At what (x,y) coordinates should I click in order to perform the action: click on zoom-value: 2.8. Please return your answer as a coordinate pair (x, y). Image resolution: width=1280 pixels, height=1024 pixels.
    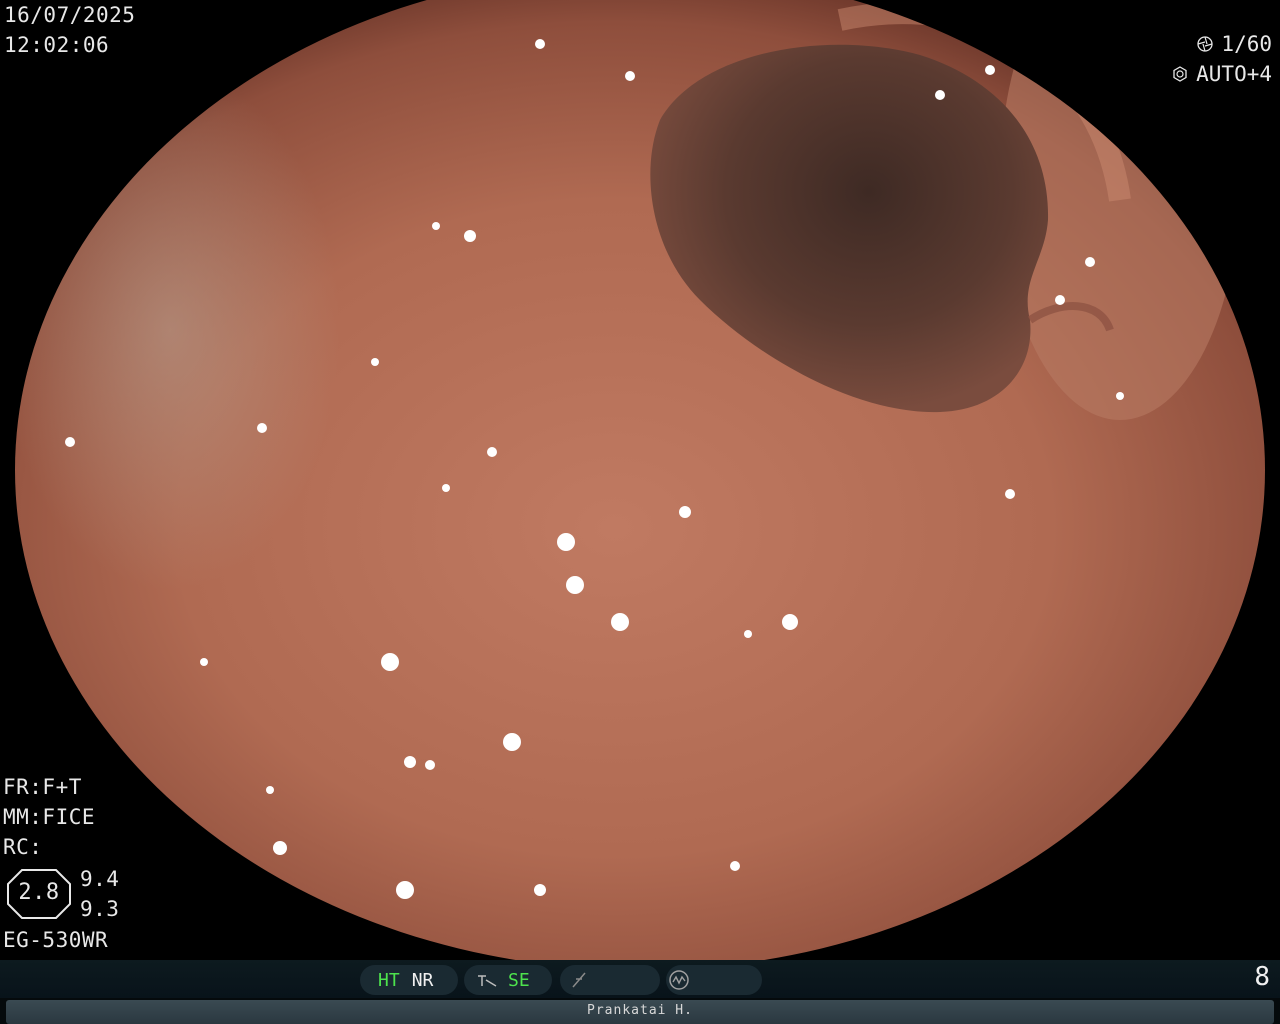
    Looking at the image, I should click on (39, 892).